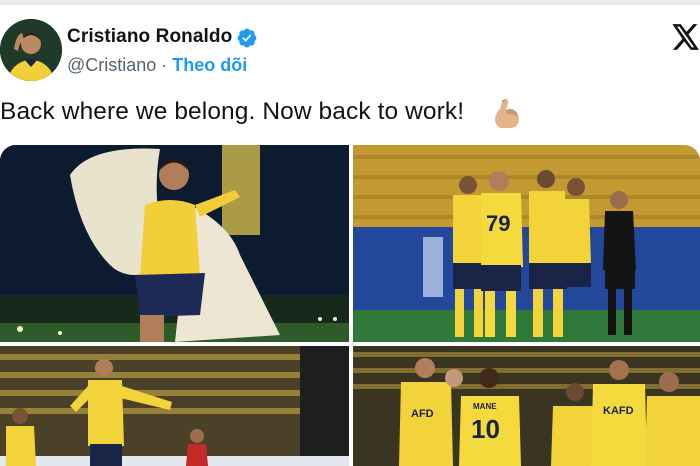 Image resolution: width=700 pixels, height=466 pixels. What do you see at coordinates (209, 65) in the screenshot?
I see `follow-button: Theo dõi` at bounding box center [209, 65].